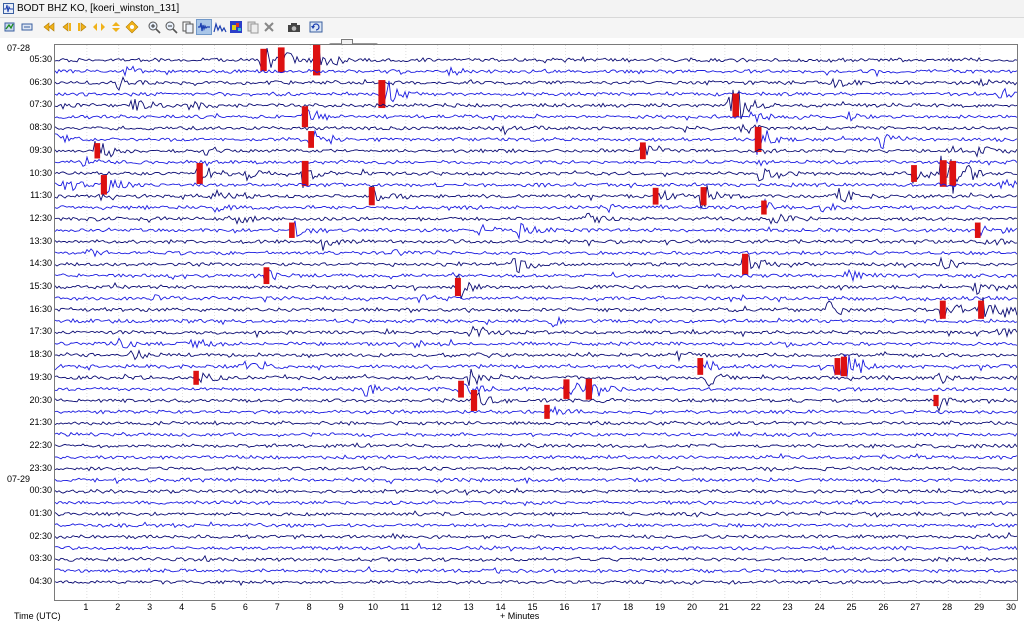 The image size is (1024, 624). Describe the element at coordinates (150, 607) in the screenshot. I see `minute-tick-label: 3` at that location.